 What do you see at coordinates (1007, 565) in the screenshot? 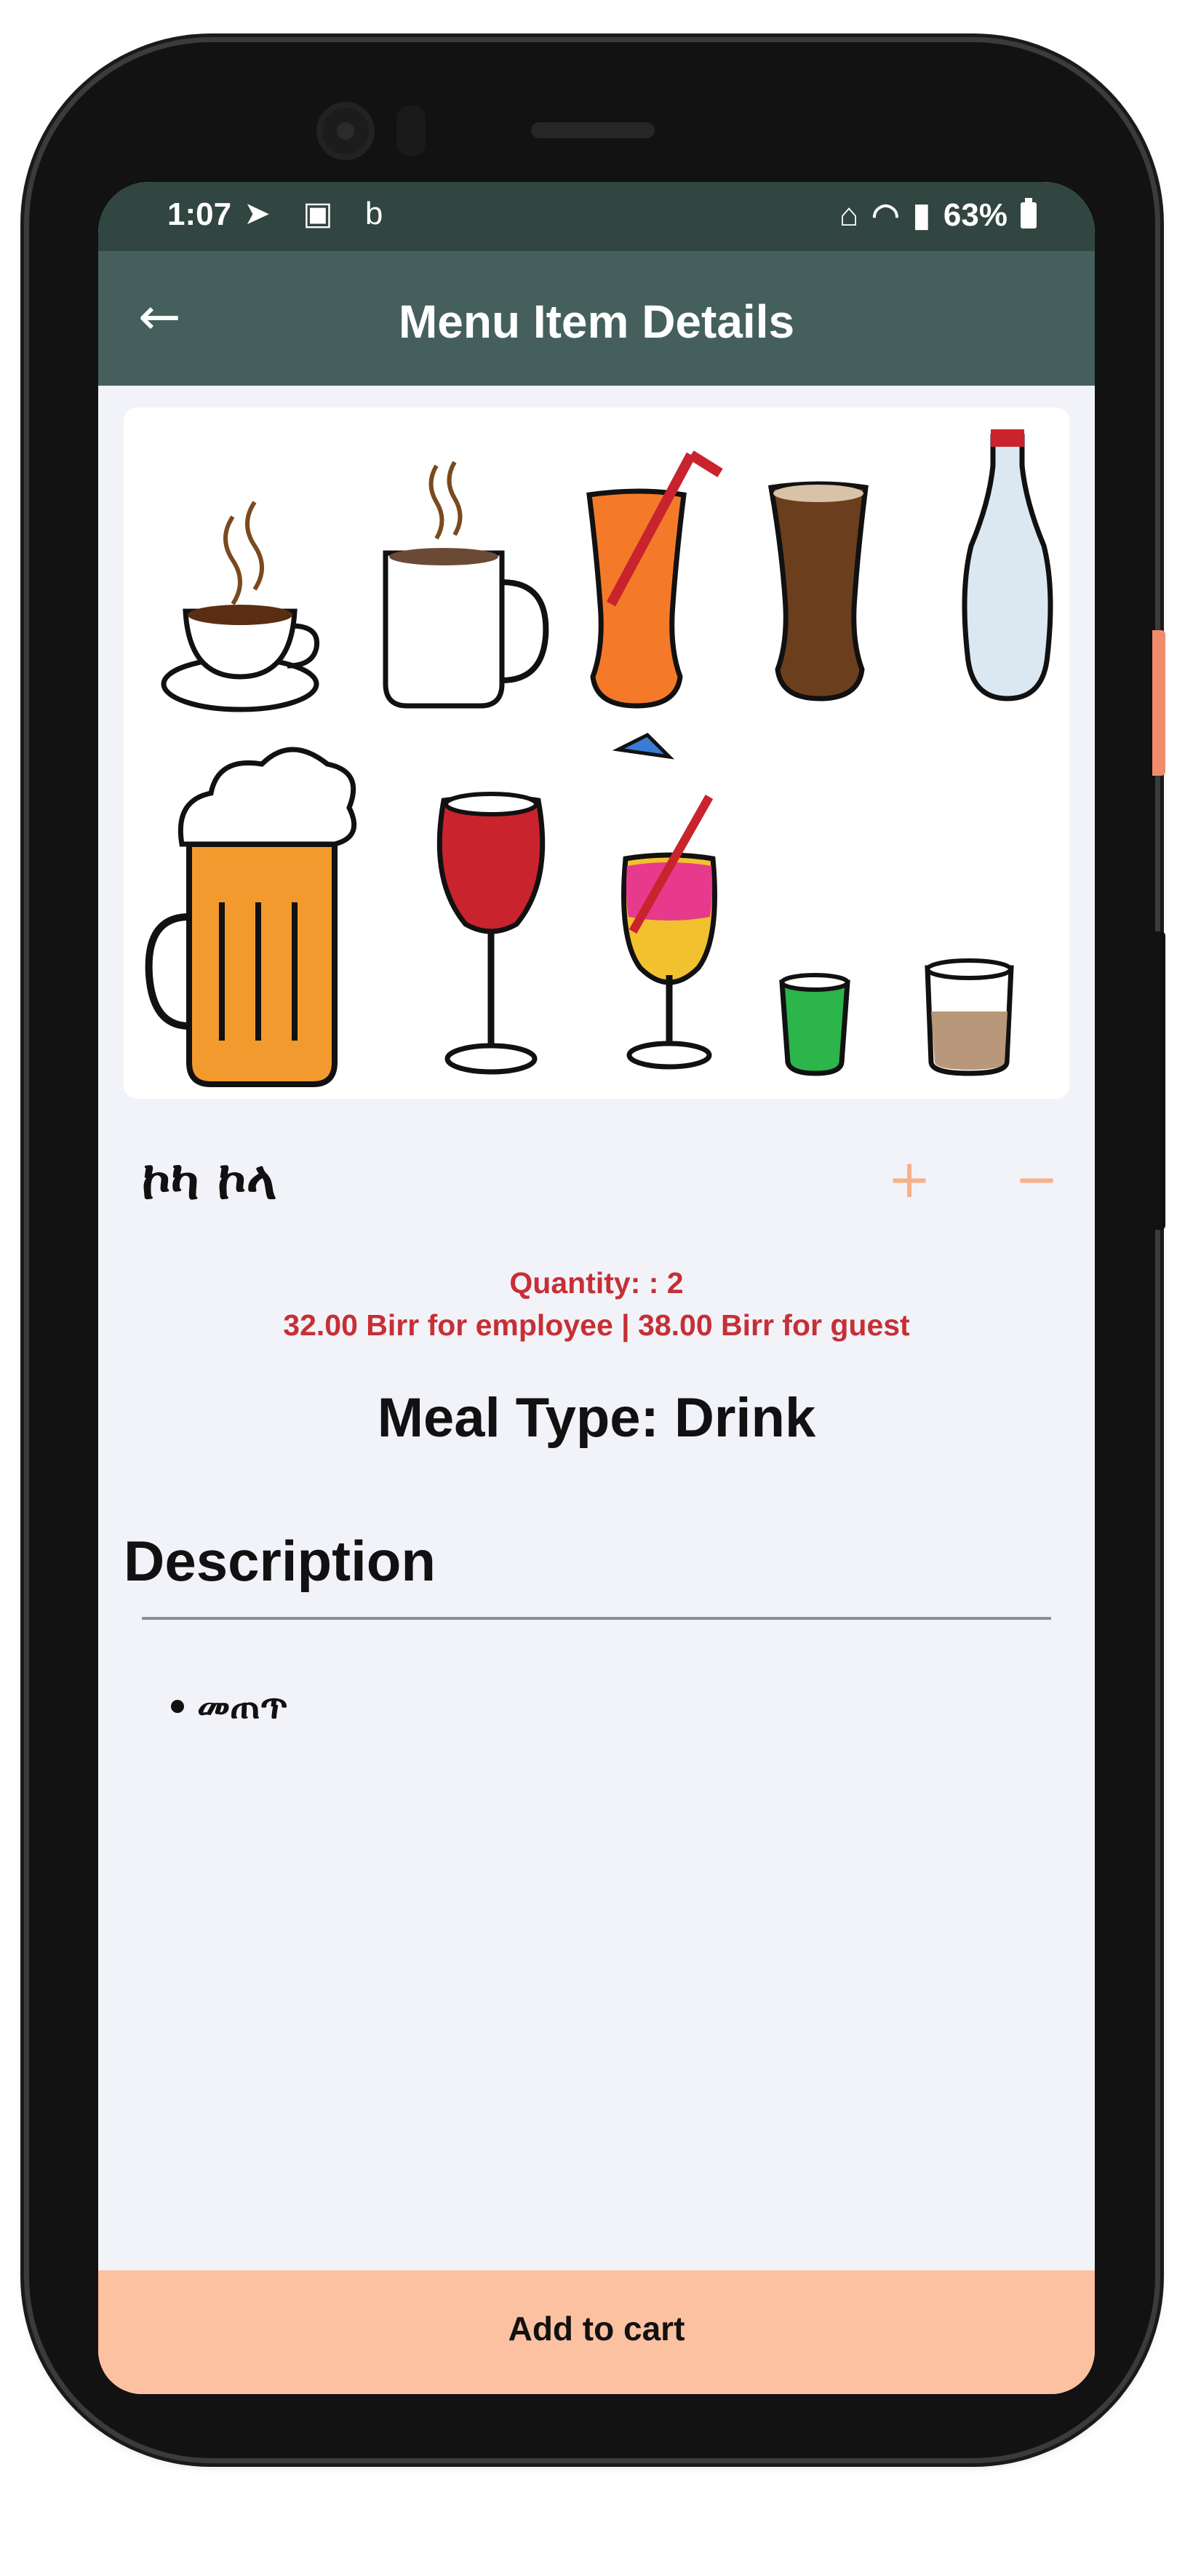
I see `water-bottle-icon` at bounding box center [1007, 565].